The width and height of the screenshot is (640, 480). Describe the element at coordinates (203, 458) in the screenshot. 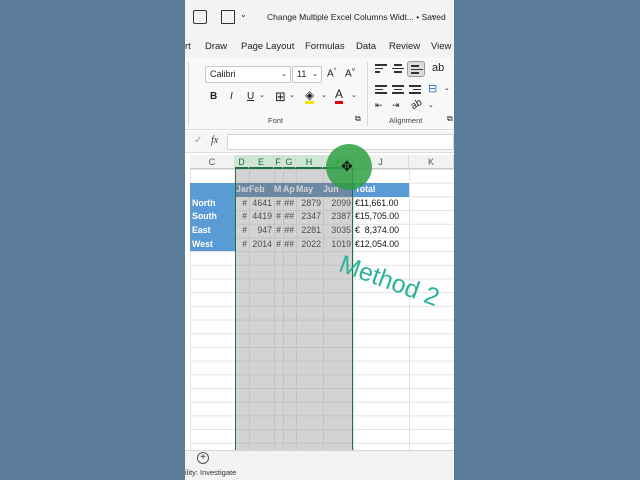

I see `add-sheet-button: +` at that location.